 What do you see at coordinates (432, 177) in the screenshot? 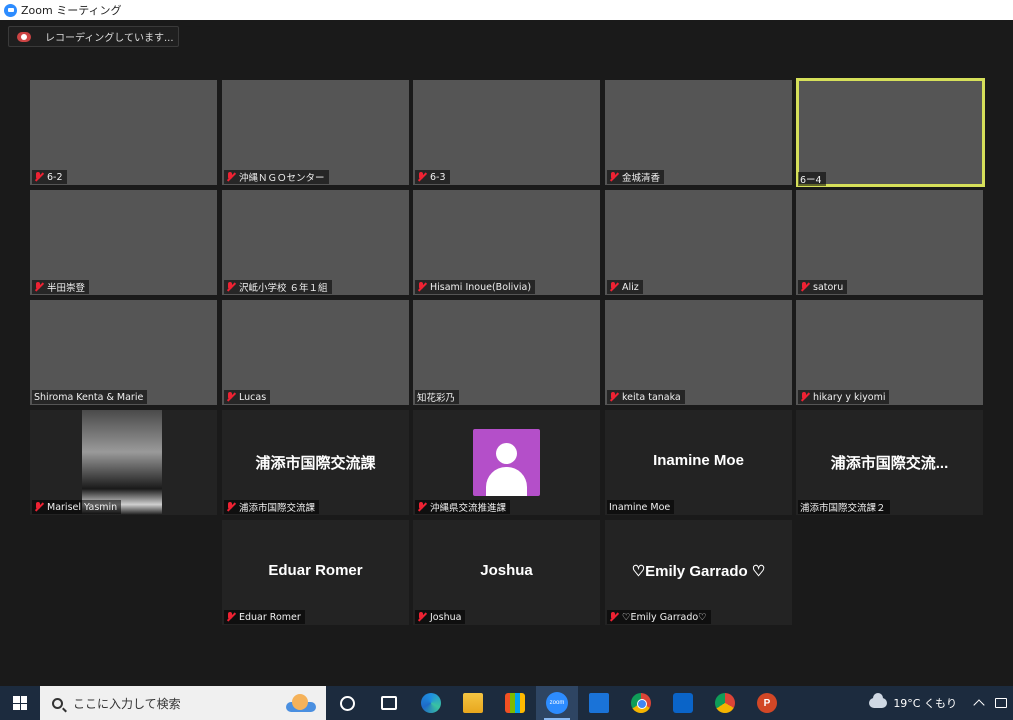
I see `participant-name-label: 6-3` at bounding box center [432, 177].